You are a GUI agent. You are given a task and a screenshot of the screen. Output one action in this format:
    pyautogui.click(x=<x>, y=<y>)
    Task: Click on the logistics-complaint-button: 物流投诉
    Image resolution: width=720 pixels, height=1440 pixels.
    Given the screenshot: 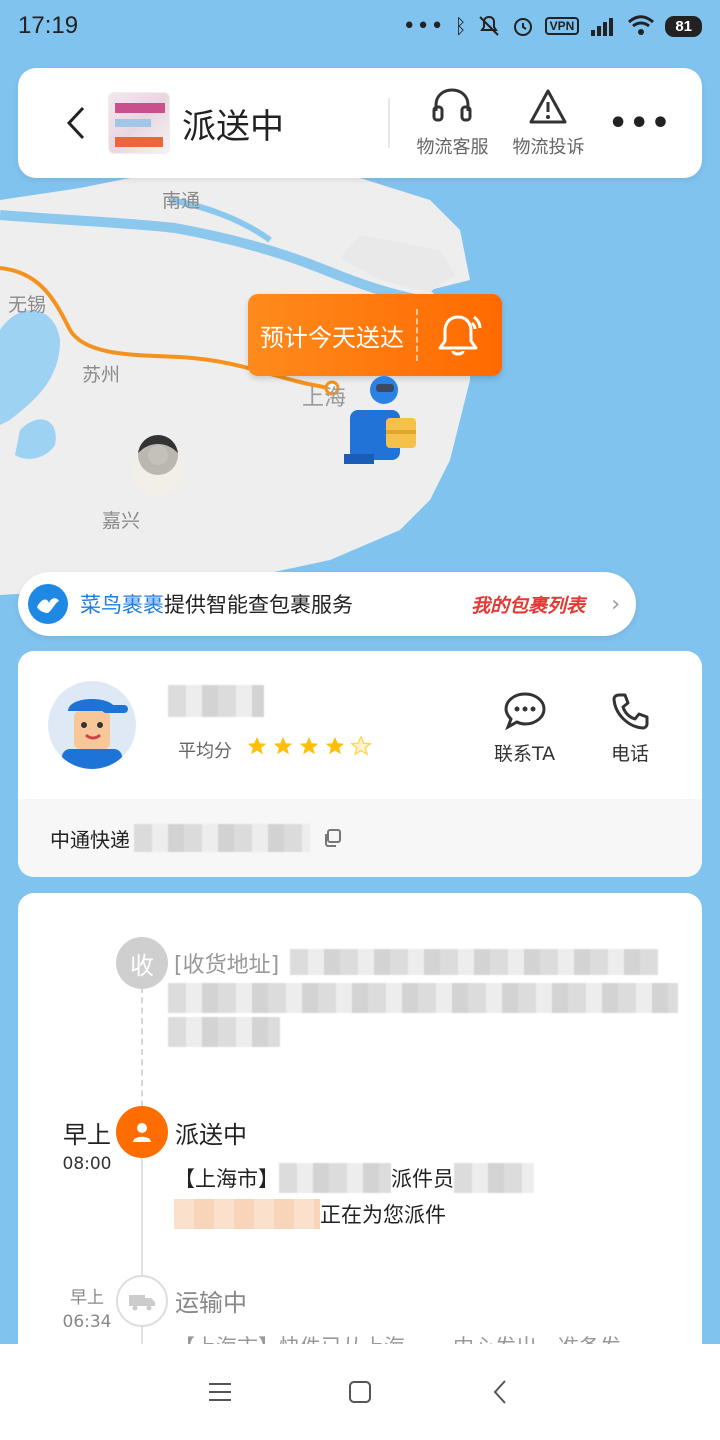 What is the action you would take?
    pyautogui.click(x=548, y=123)
    